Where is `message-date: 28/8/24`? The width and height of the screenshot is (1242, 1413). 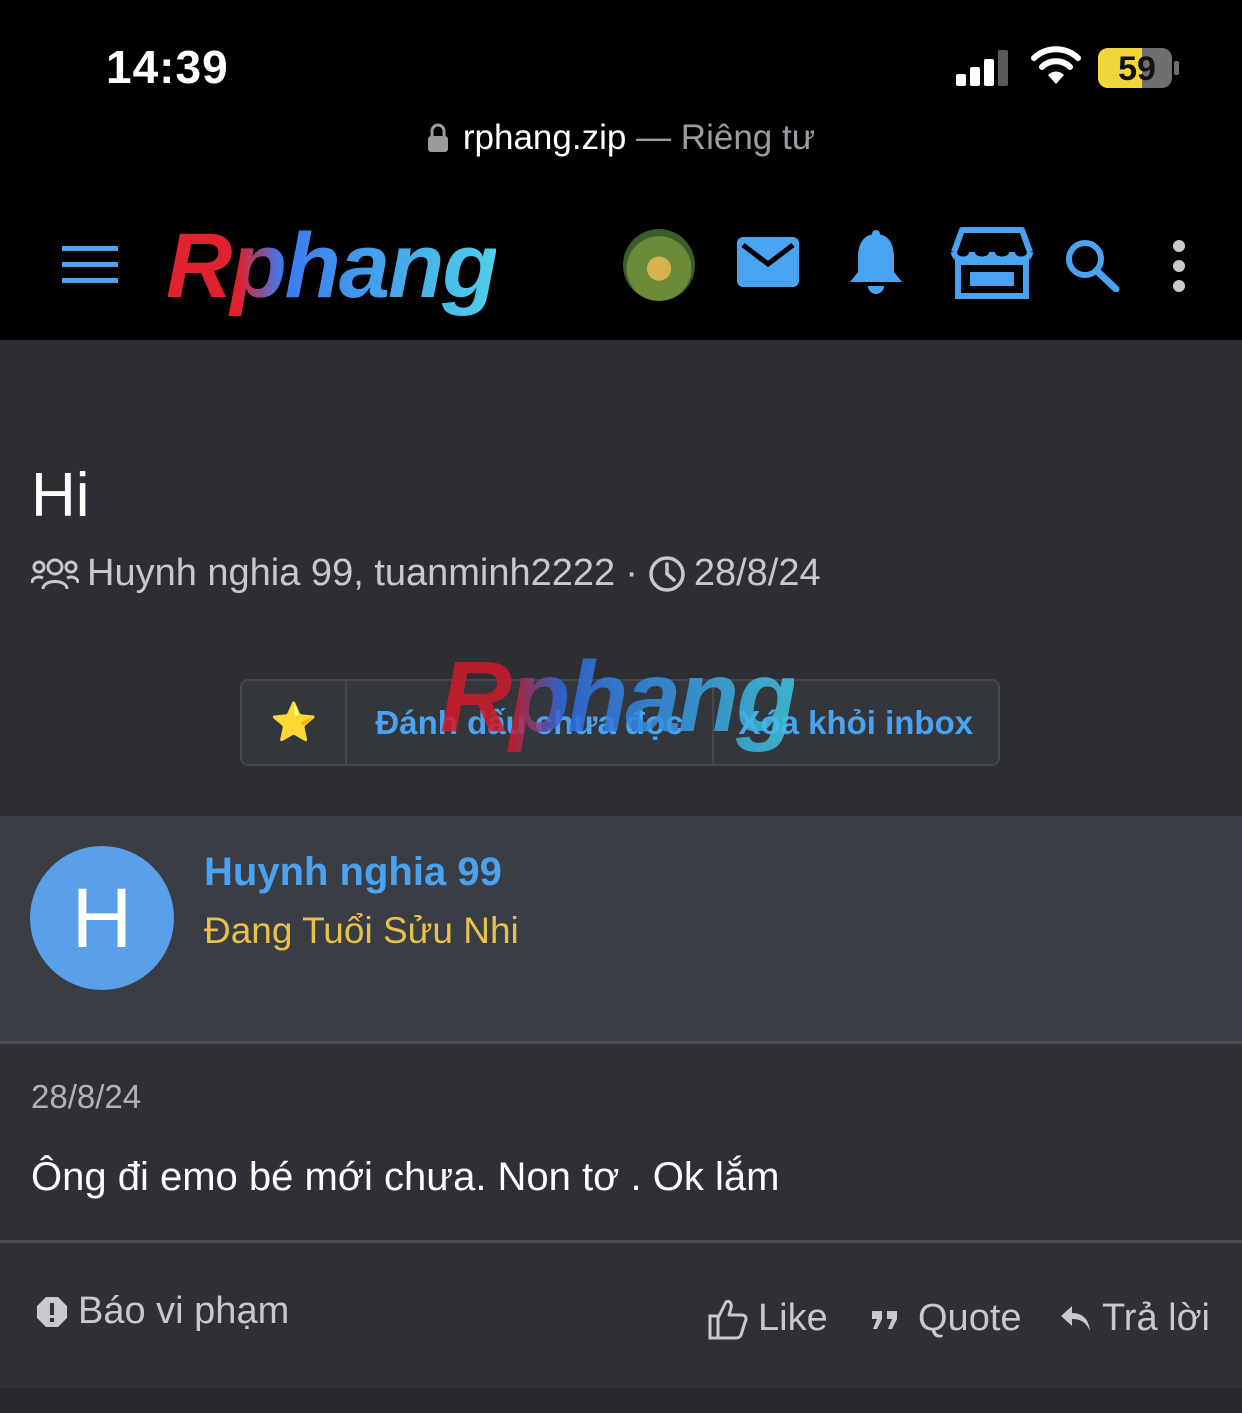 message-date: 28/8/24 is located at coordinates (86, 1097).